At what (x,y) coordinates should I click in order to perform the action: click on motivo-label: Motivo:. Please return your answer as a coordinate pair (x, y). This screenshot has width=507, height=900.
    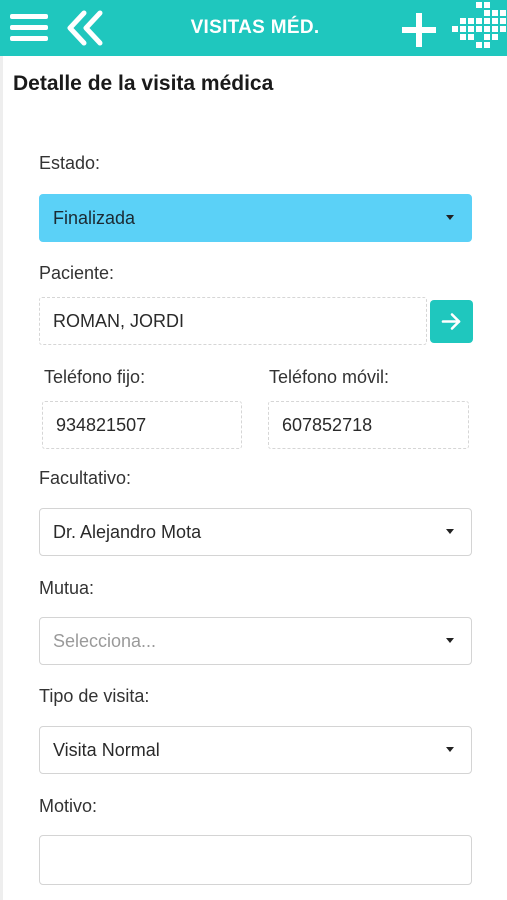
    Looking at the image, I should click on (68, 806).